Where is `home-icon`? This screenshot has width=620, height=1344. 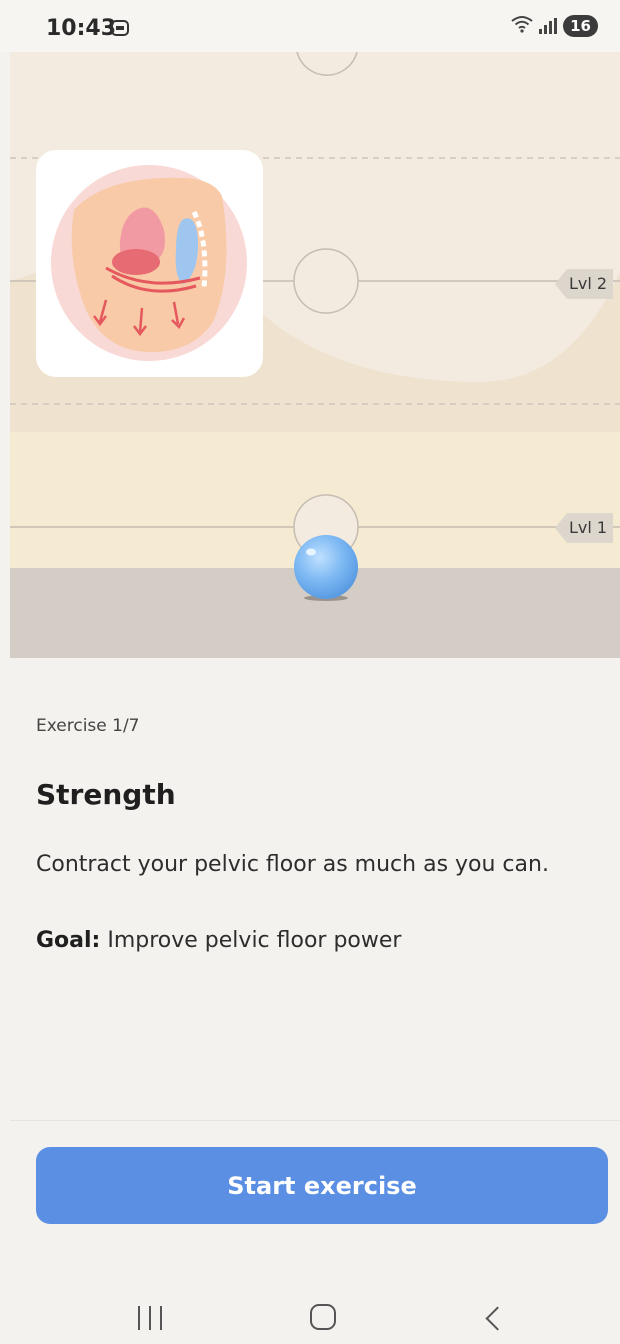 home-icon is located at coordinates (323, 1317).